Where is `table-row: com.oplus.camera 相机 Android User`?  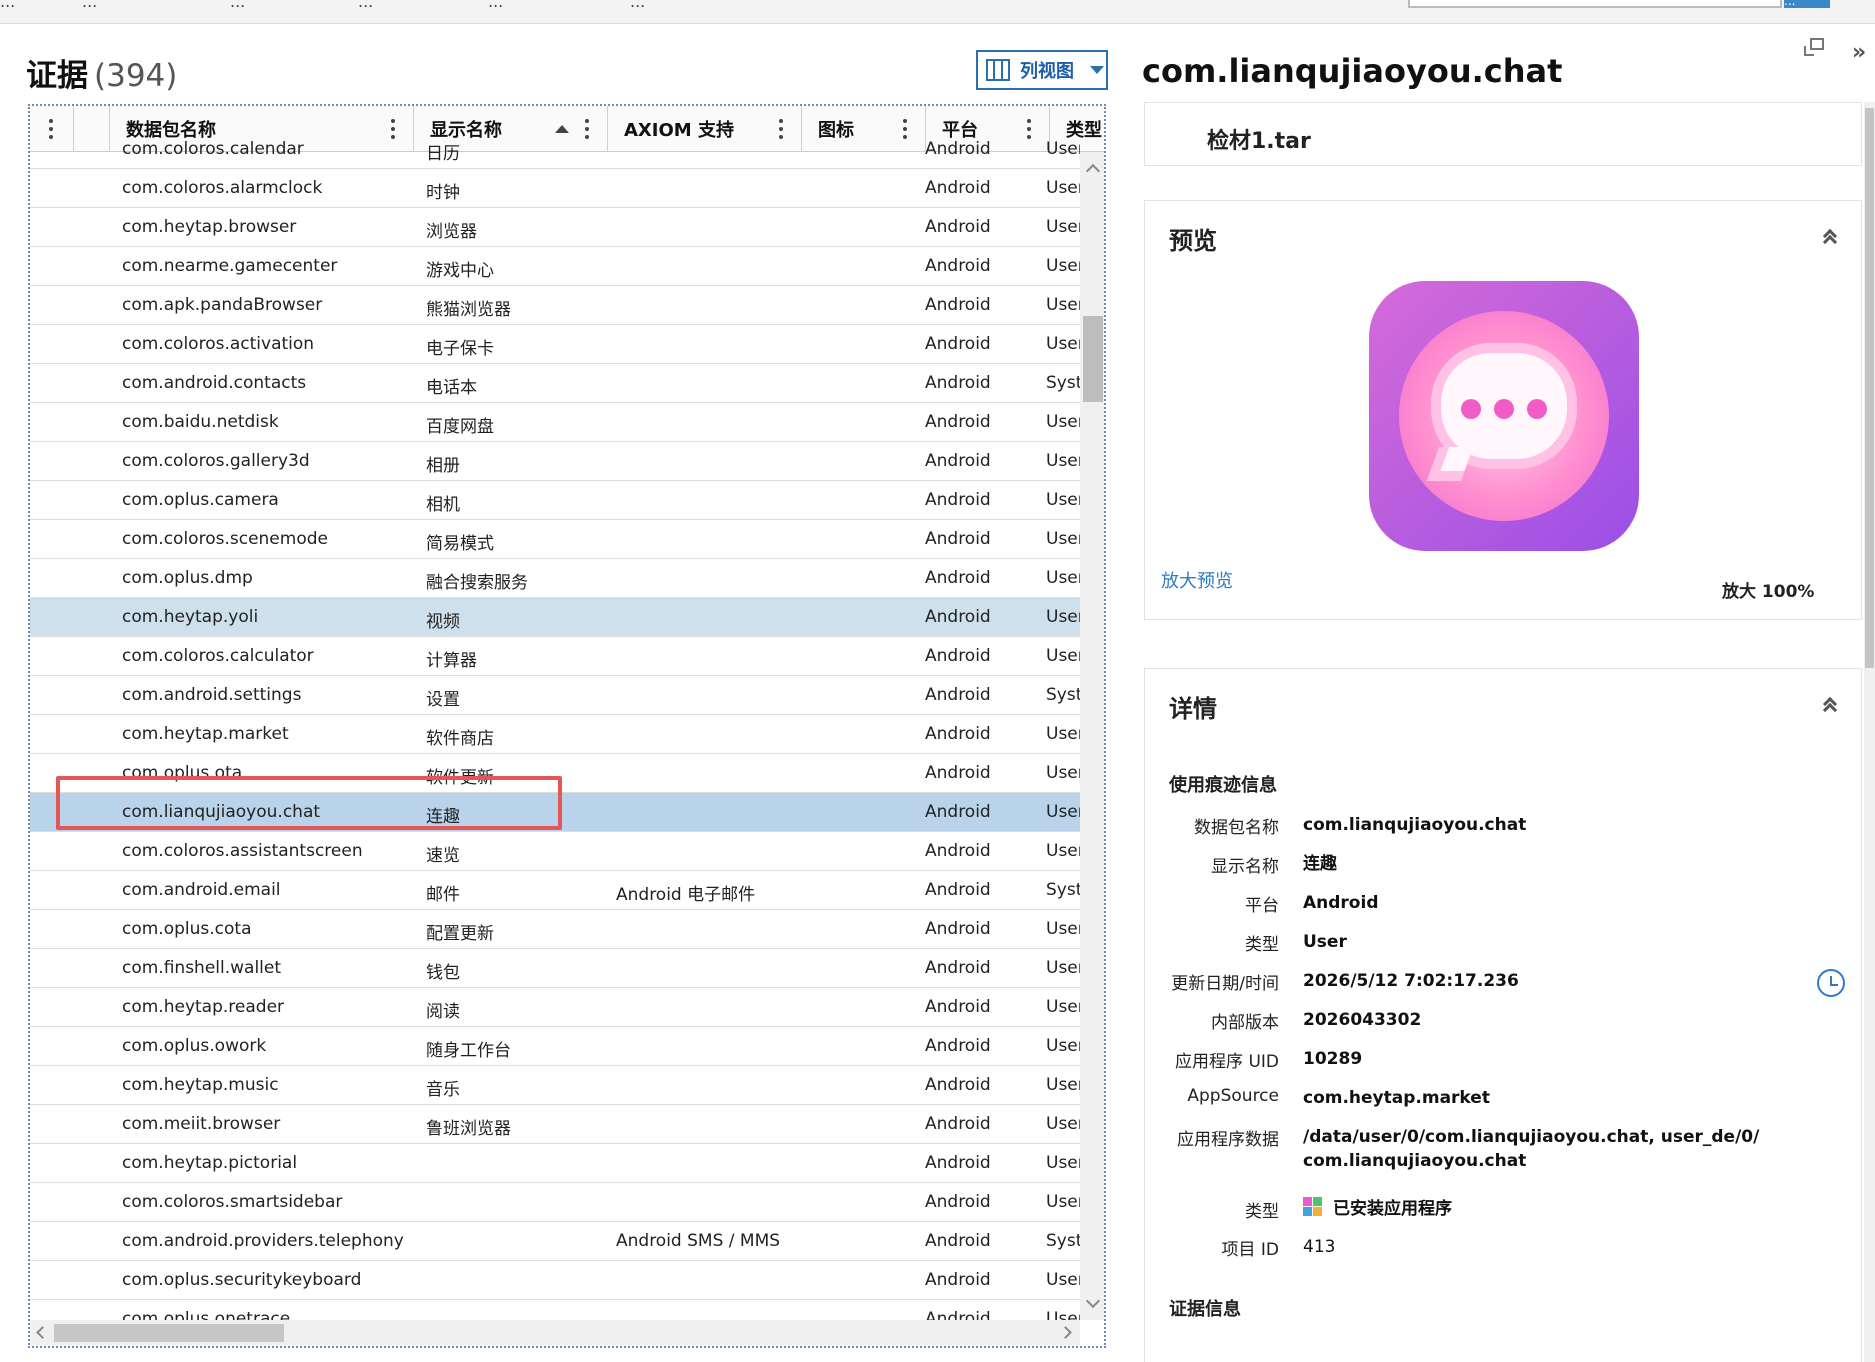
table-row: com.oplus.camera 相机 Android User is located at coordinates (555, 500).